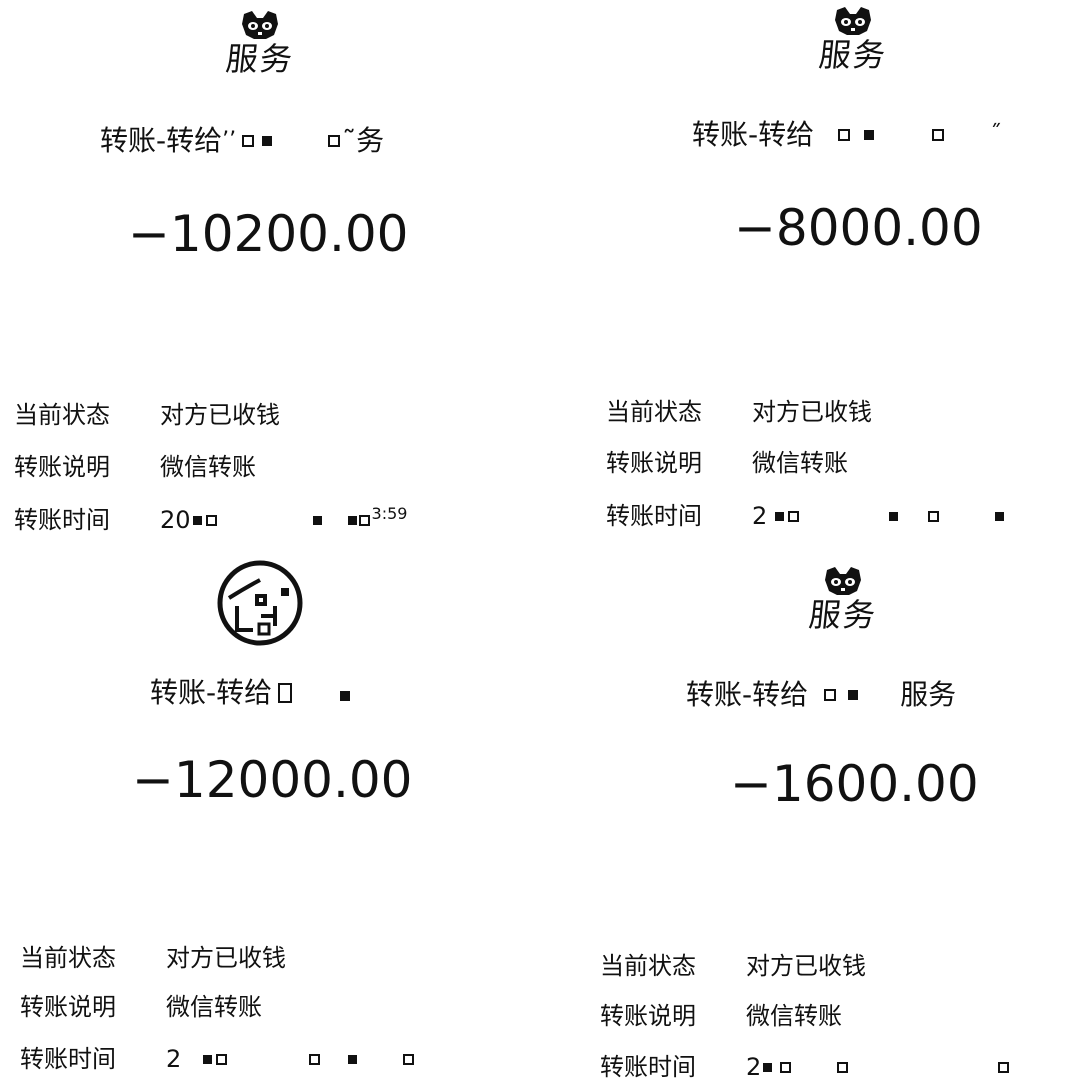 This screenshot has width=1080, height=1080. I want to click on transfer-title: 转账-转给 ˝, so click(846, 135).